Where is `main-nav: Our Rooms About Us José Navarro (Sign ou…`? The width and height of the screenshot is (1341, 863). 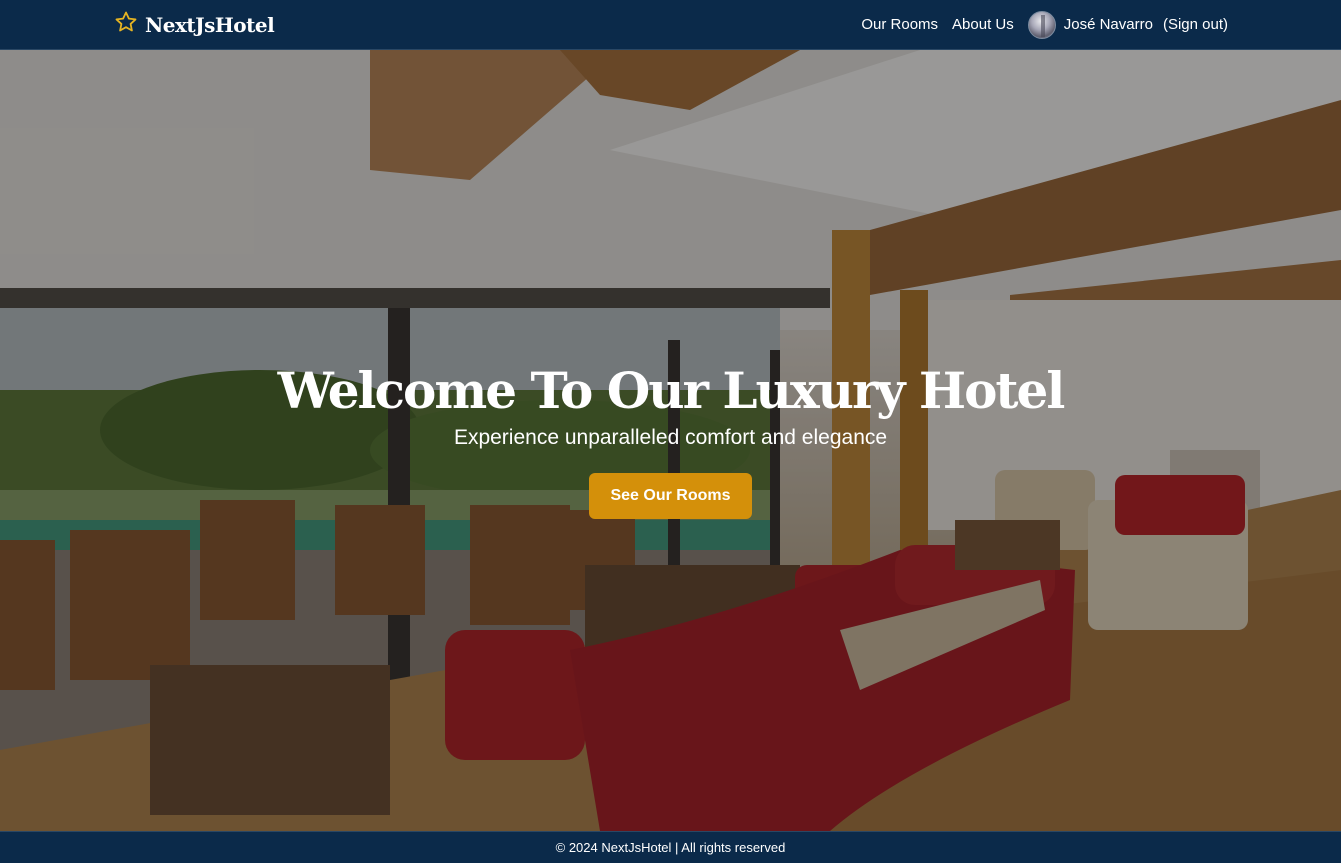
main-nav: Our Rooms About Us José Navarro (Sign ou… is located at coordinates (1044, 24).